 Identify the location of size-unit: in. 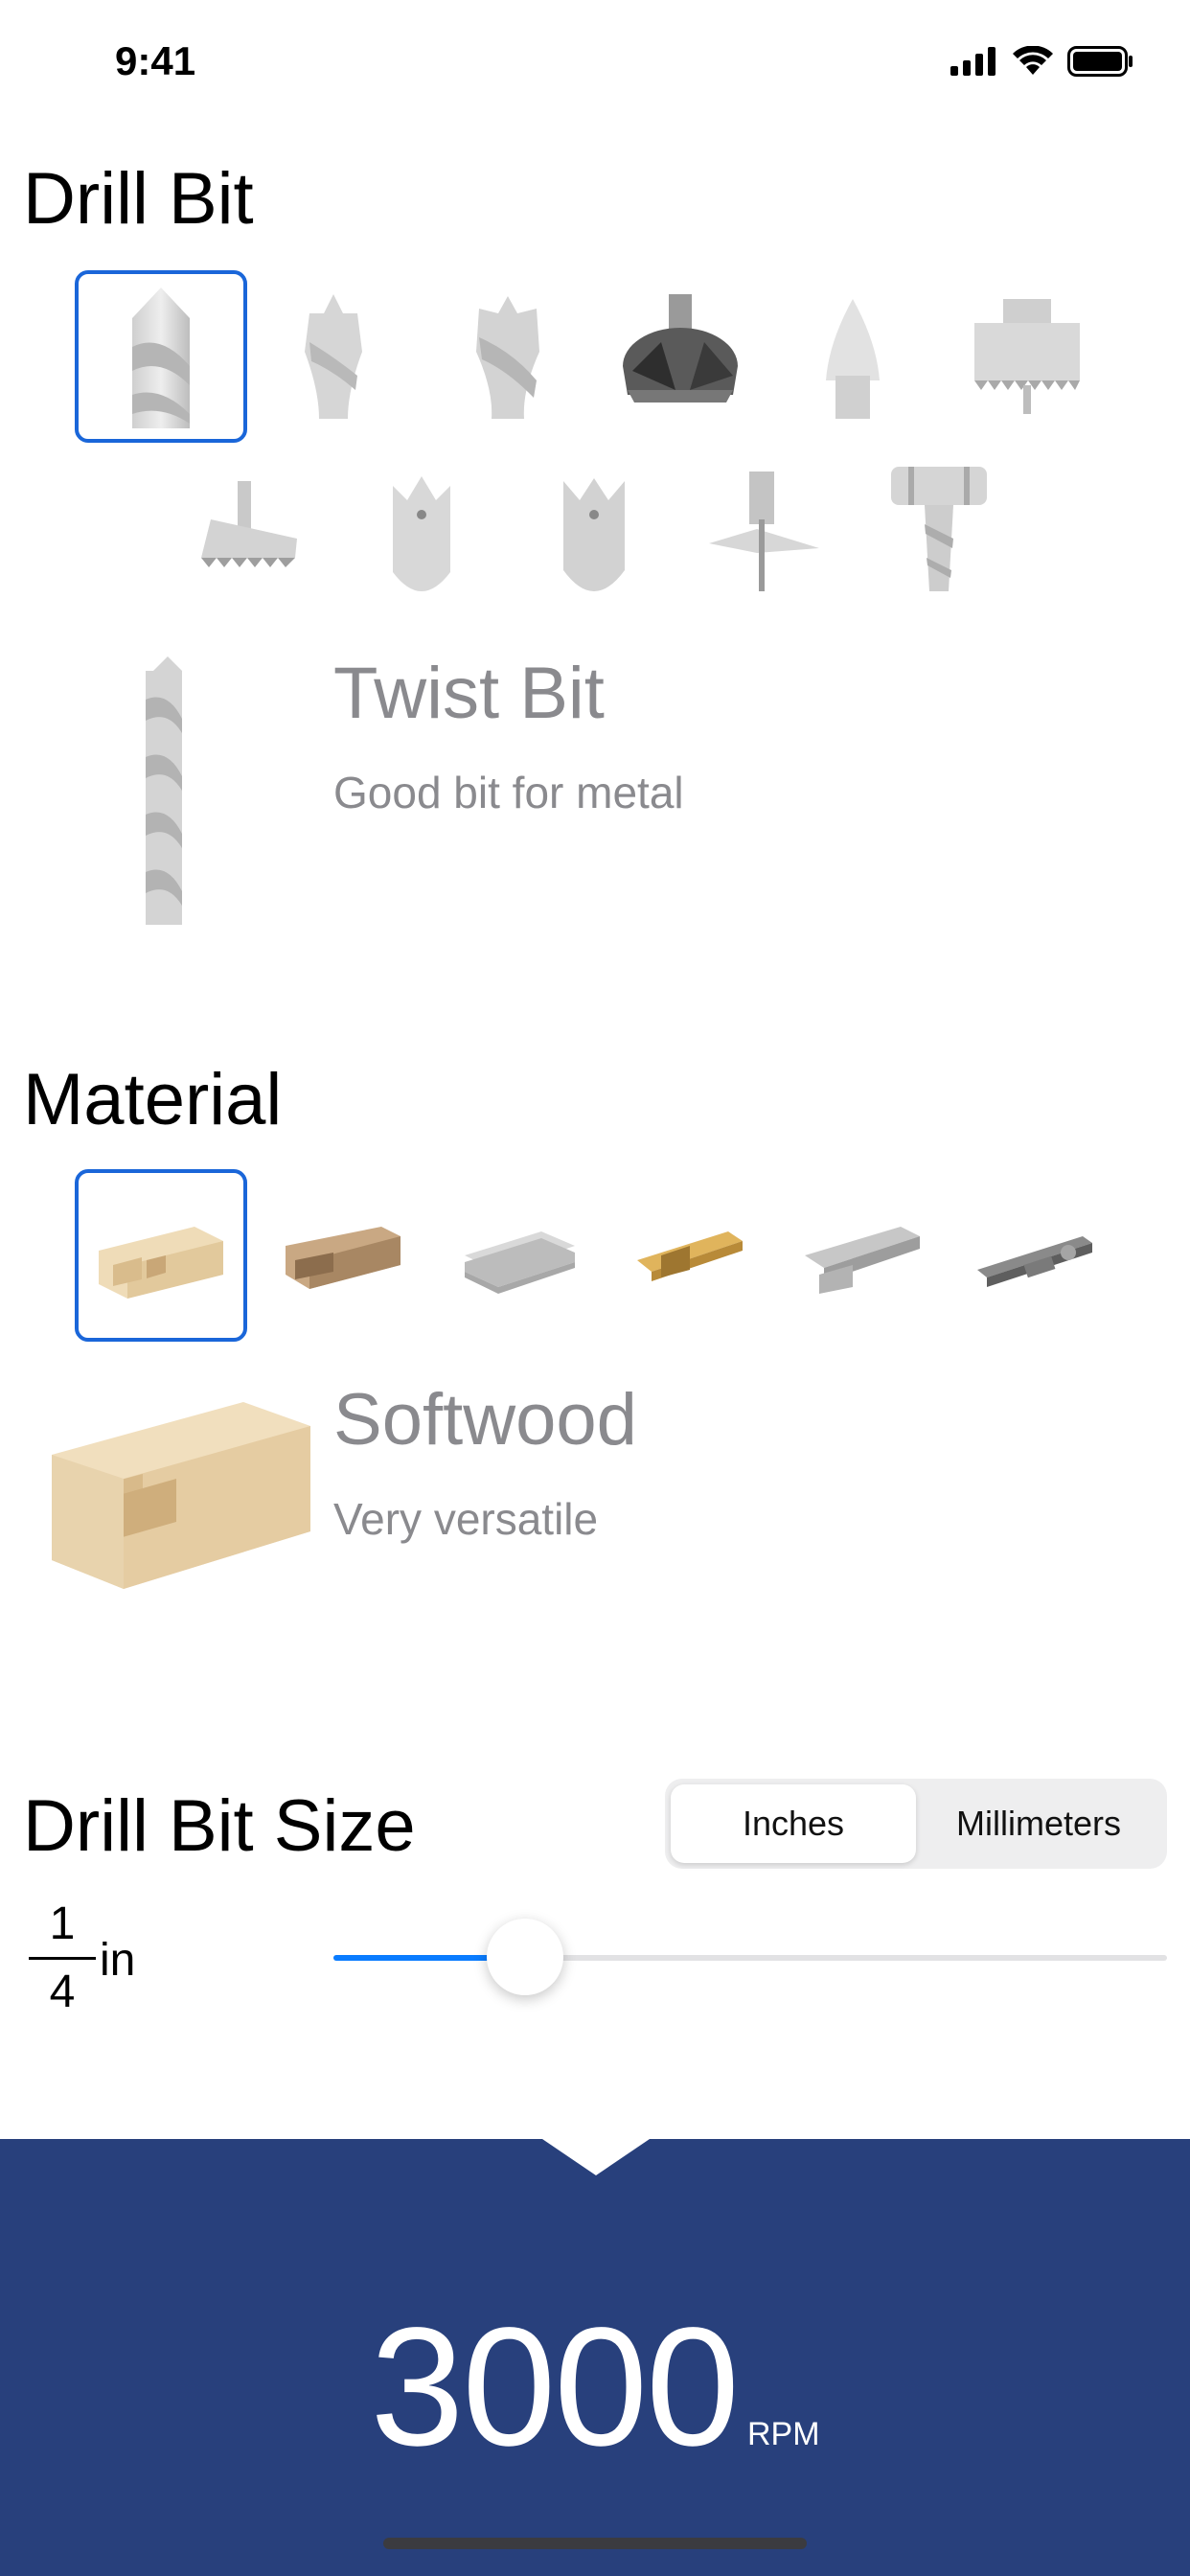
(118, 1960).